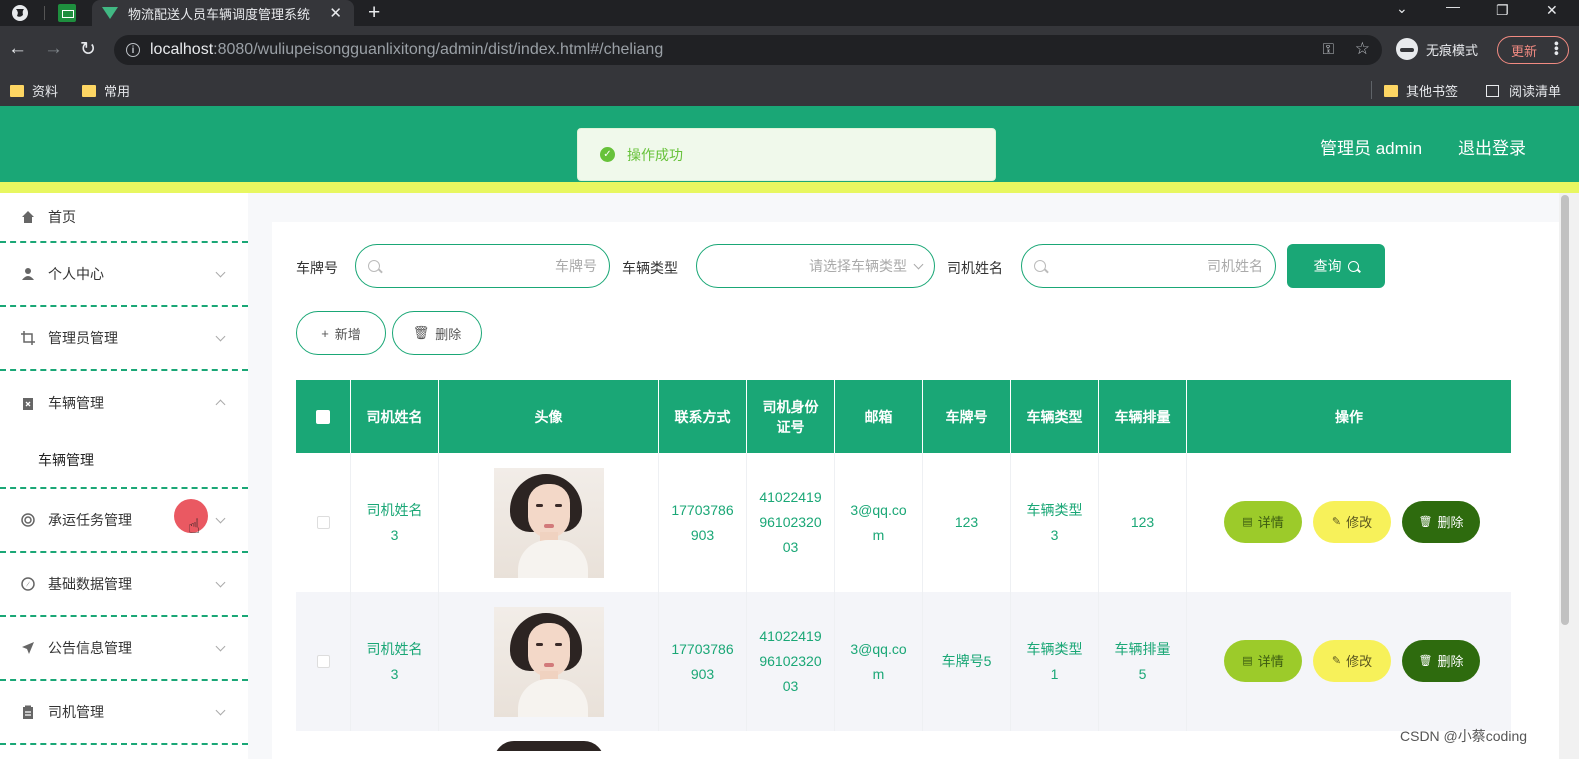  I want to click on plate-search-input, so click(482, 266).